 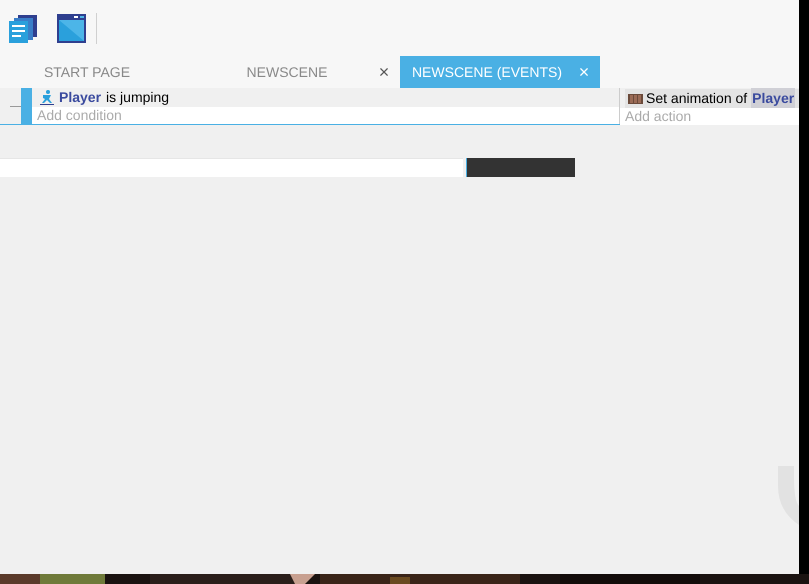 I want to click on running-figure-icon, so click(x=47, y=97).